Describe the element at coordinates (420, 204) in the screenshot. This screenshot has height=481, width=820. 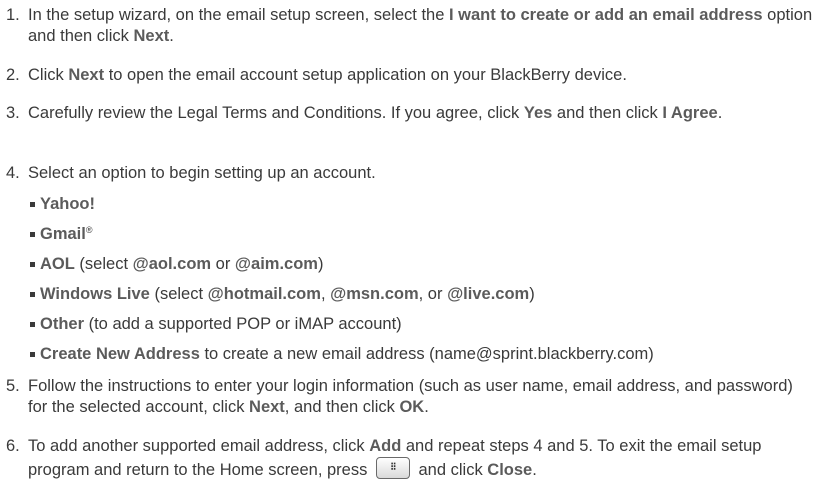
I see `option-yahoo: Yahoo!` at that location.